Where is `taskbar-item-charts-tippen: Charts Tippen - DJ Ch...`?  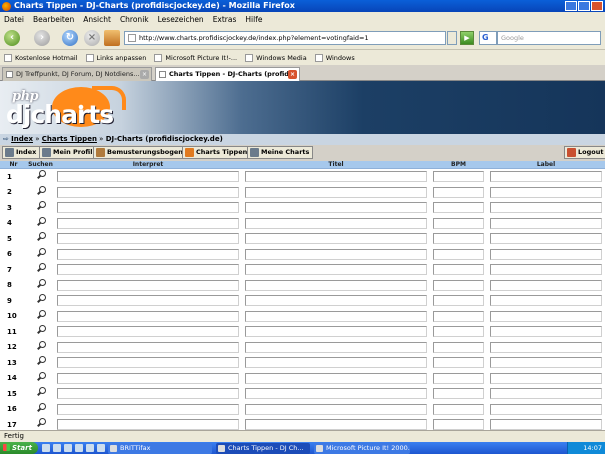
taskbar-item-charts-tippen: Charts Tippen - DJ Ch... is located at coordinates (263, 448).